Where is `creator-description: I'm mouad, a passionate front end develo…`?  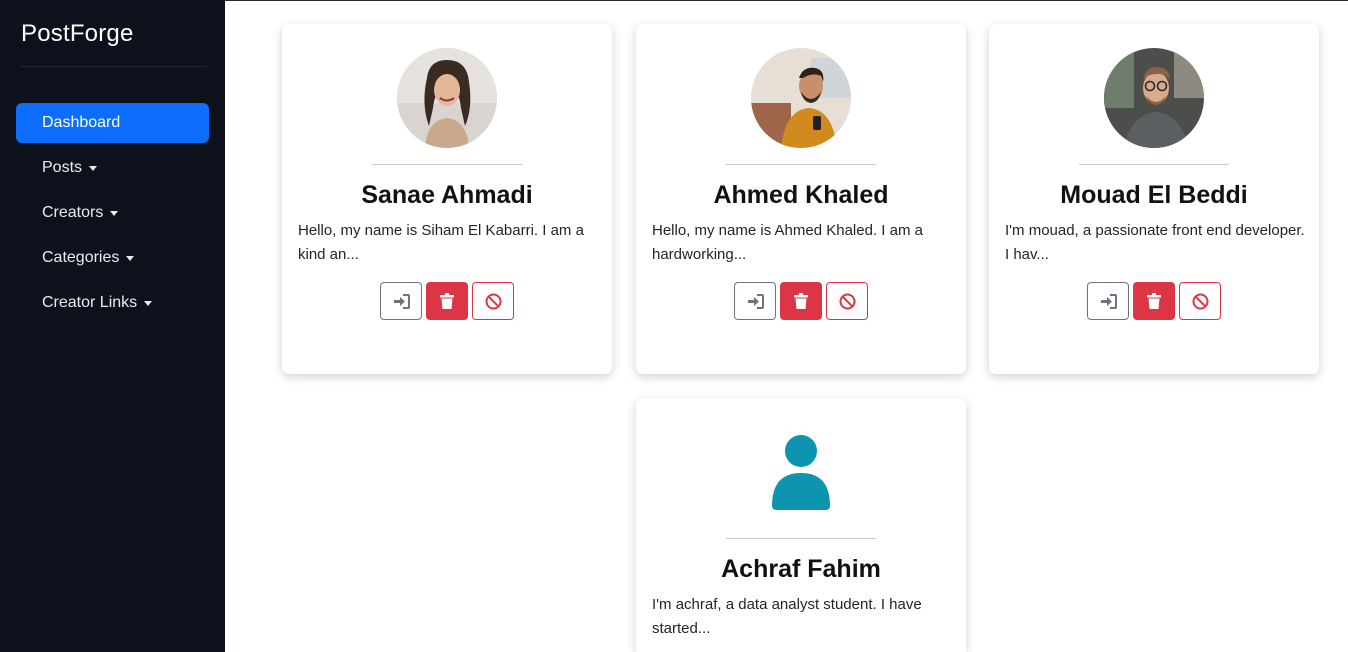 creator-description: I'm mouad, a passionate front end develo… is located at coordinates (1155, 242).